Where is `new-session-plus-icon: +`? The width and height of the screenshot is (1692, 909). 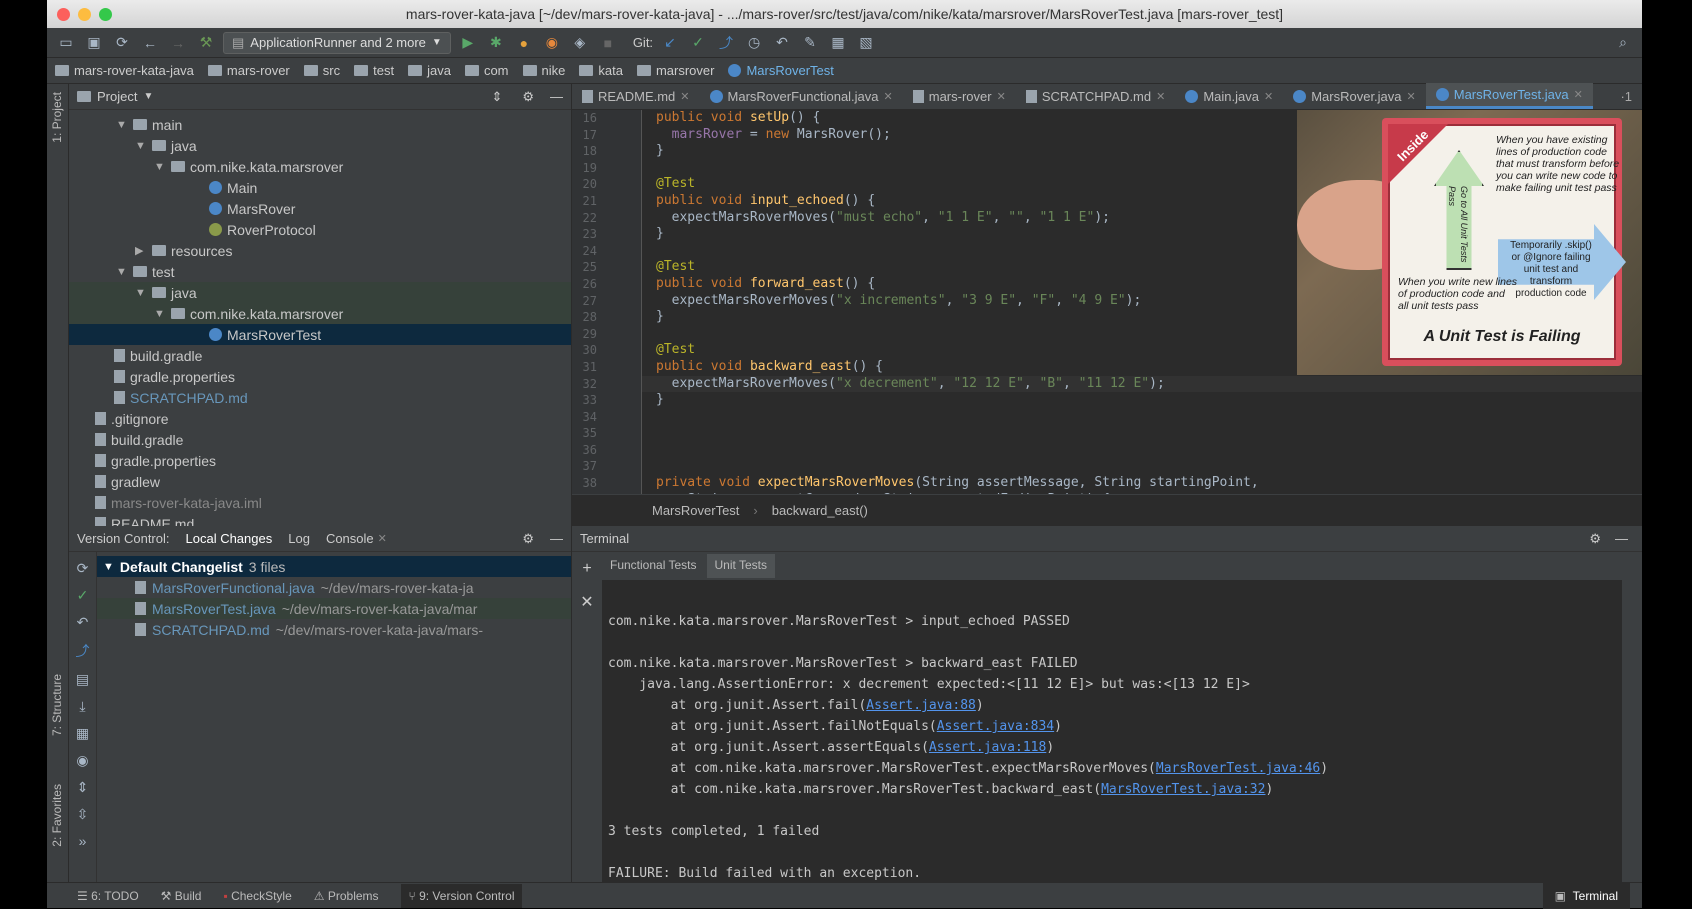 new-session-plus-icon: + is located at coordinates (586, 569).